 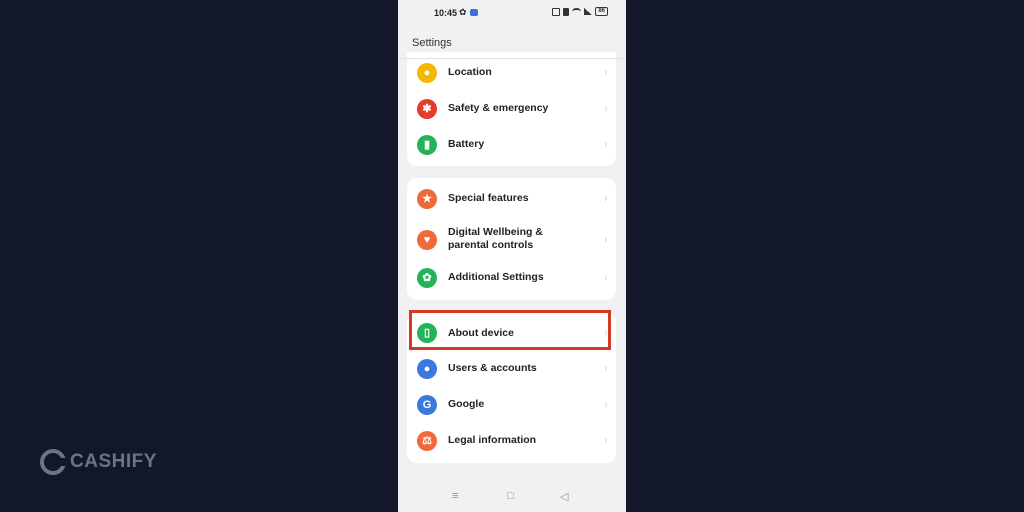 I want to click on settings-item-legal: ⚖ Legal information ›, so click(x=511, y=441).